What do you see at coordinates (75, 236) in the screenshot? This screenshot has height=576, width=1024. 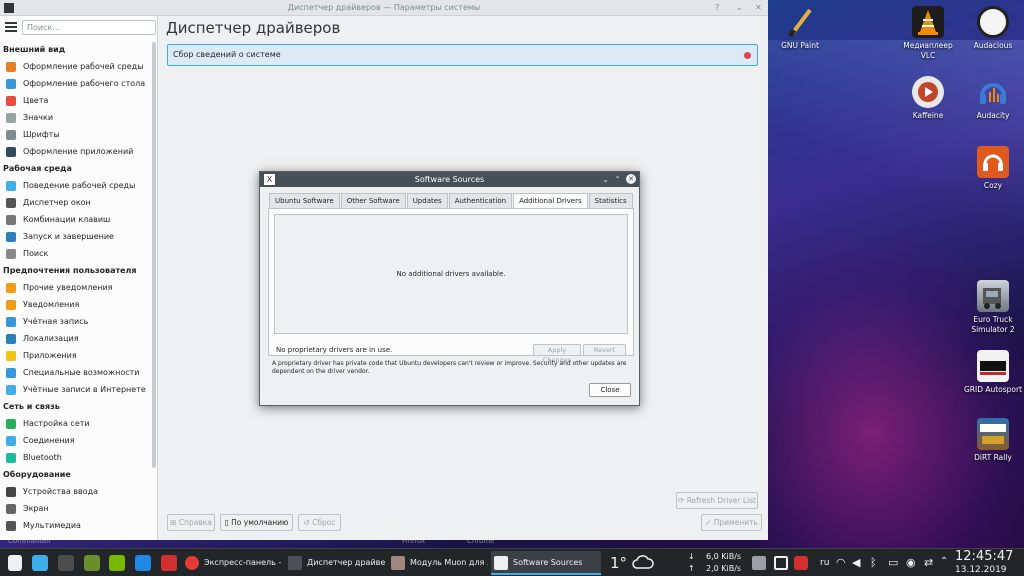 I see `sidebar-item: Запуск и завершение` at bounding box center [75, 236].